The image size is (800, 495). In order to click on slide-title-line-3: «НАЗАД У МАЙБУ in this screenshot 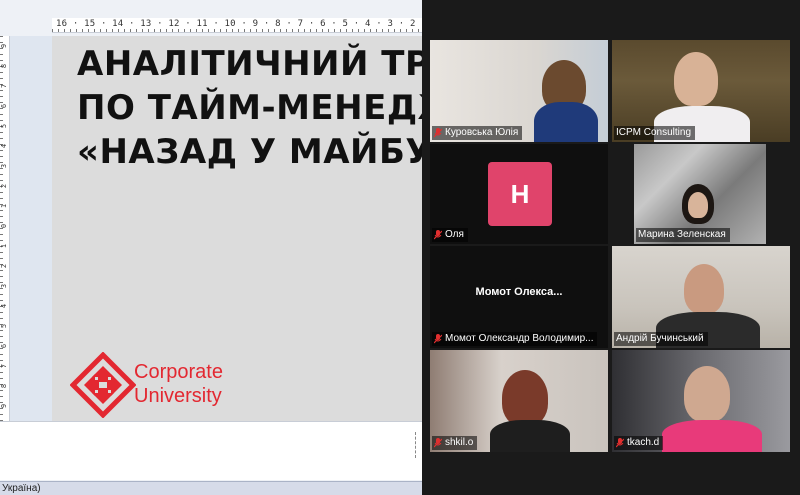, I will do `click(249, 152)`.